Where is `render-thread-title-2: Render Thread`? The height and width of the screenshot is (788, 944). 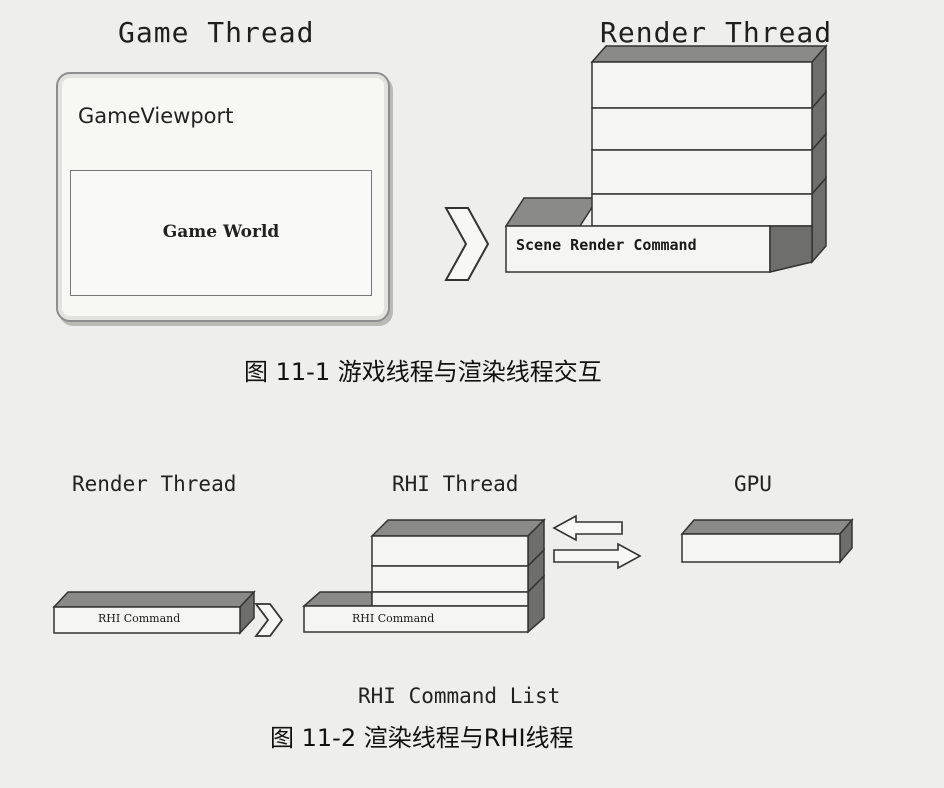 render-thread-title-2: Render Thread is located at coordinates (154, 484).